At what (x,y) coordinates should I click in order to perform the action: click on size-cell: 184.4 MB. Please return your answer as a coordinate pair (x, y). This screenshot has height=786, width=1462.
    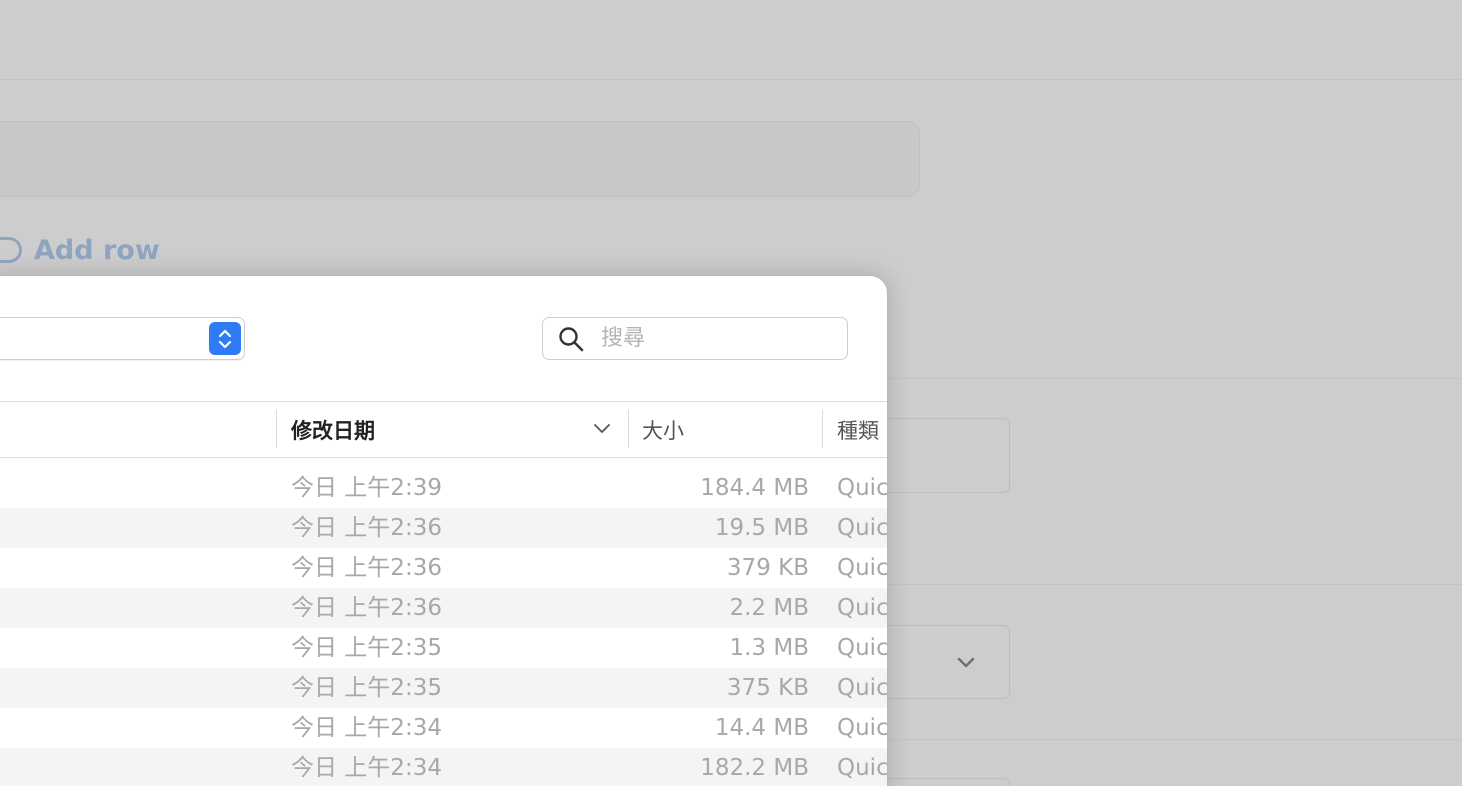
    Looking at the image, I should click on (754, 488).